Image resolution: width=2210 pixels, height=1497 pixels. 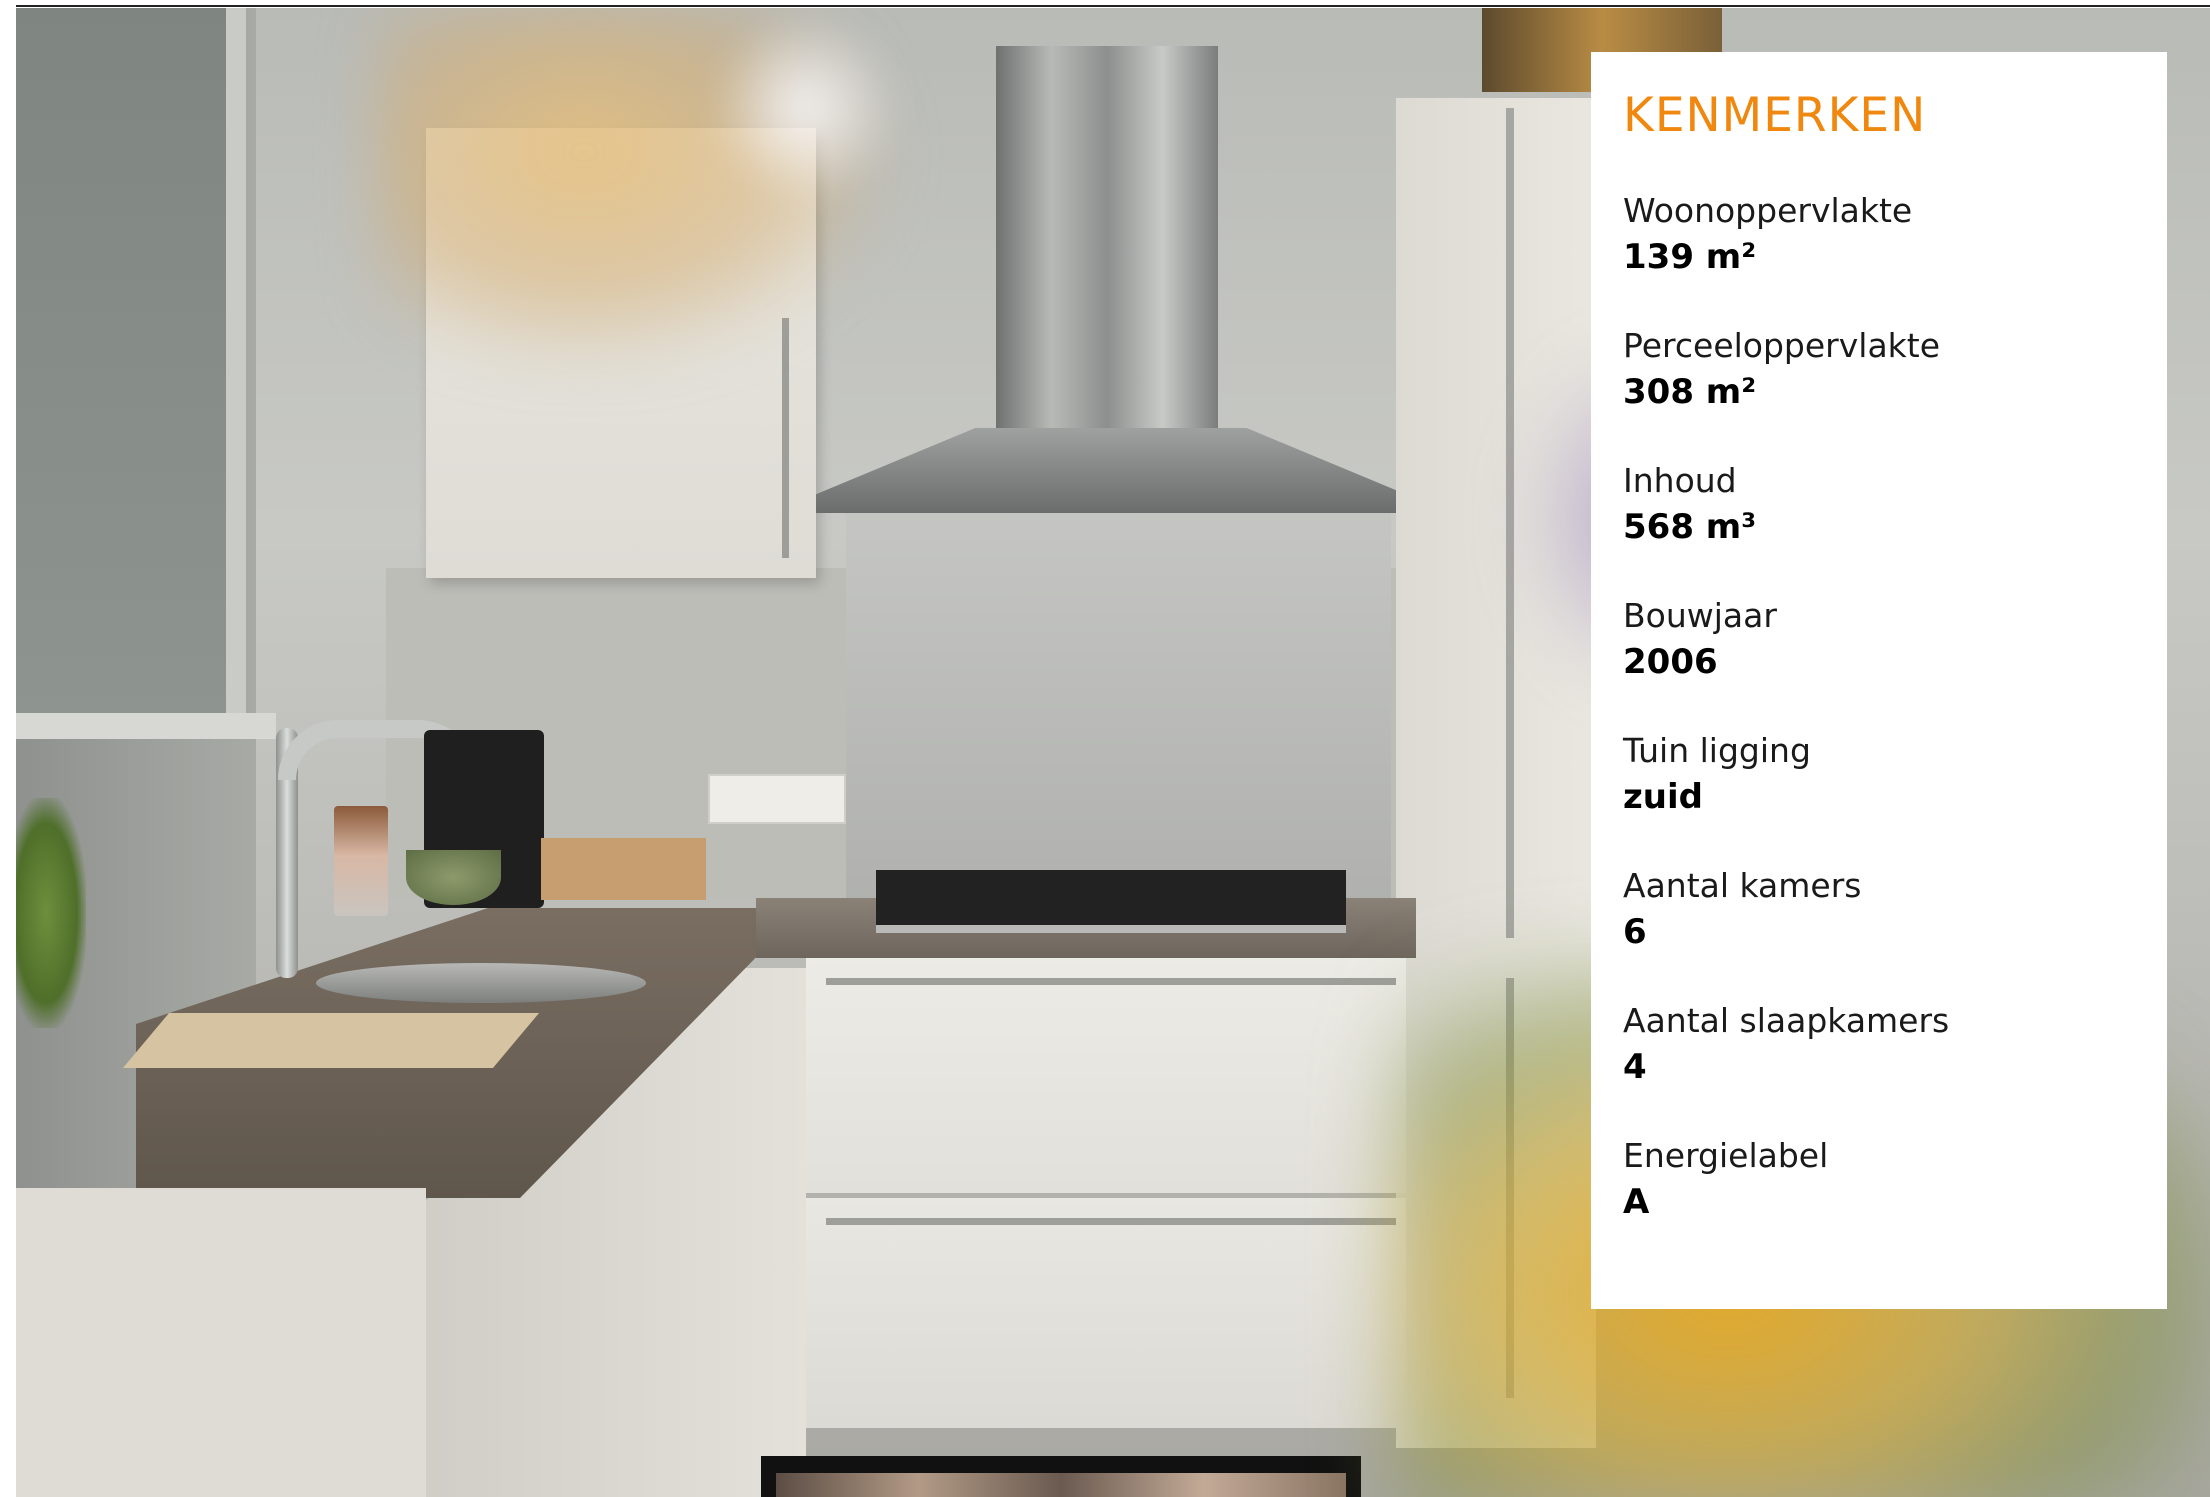 What do you see at coordinates (1895, 504) in the screenshot?
I see `feature-inhoud: Inhoud 568 m³` at bounding box center [1895, 504].